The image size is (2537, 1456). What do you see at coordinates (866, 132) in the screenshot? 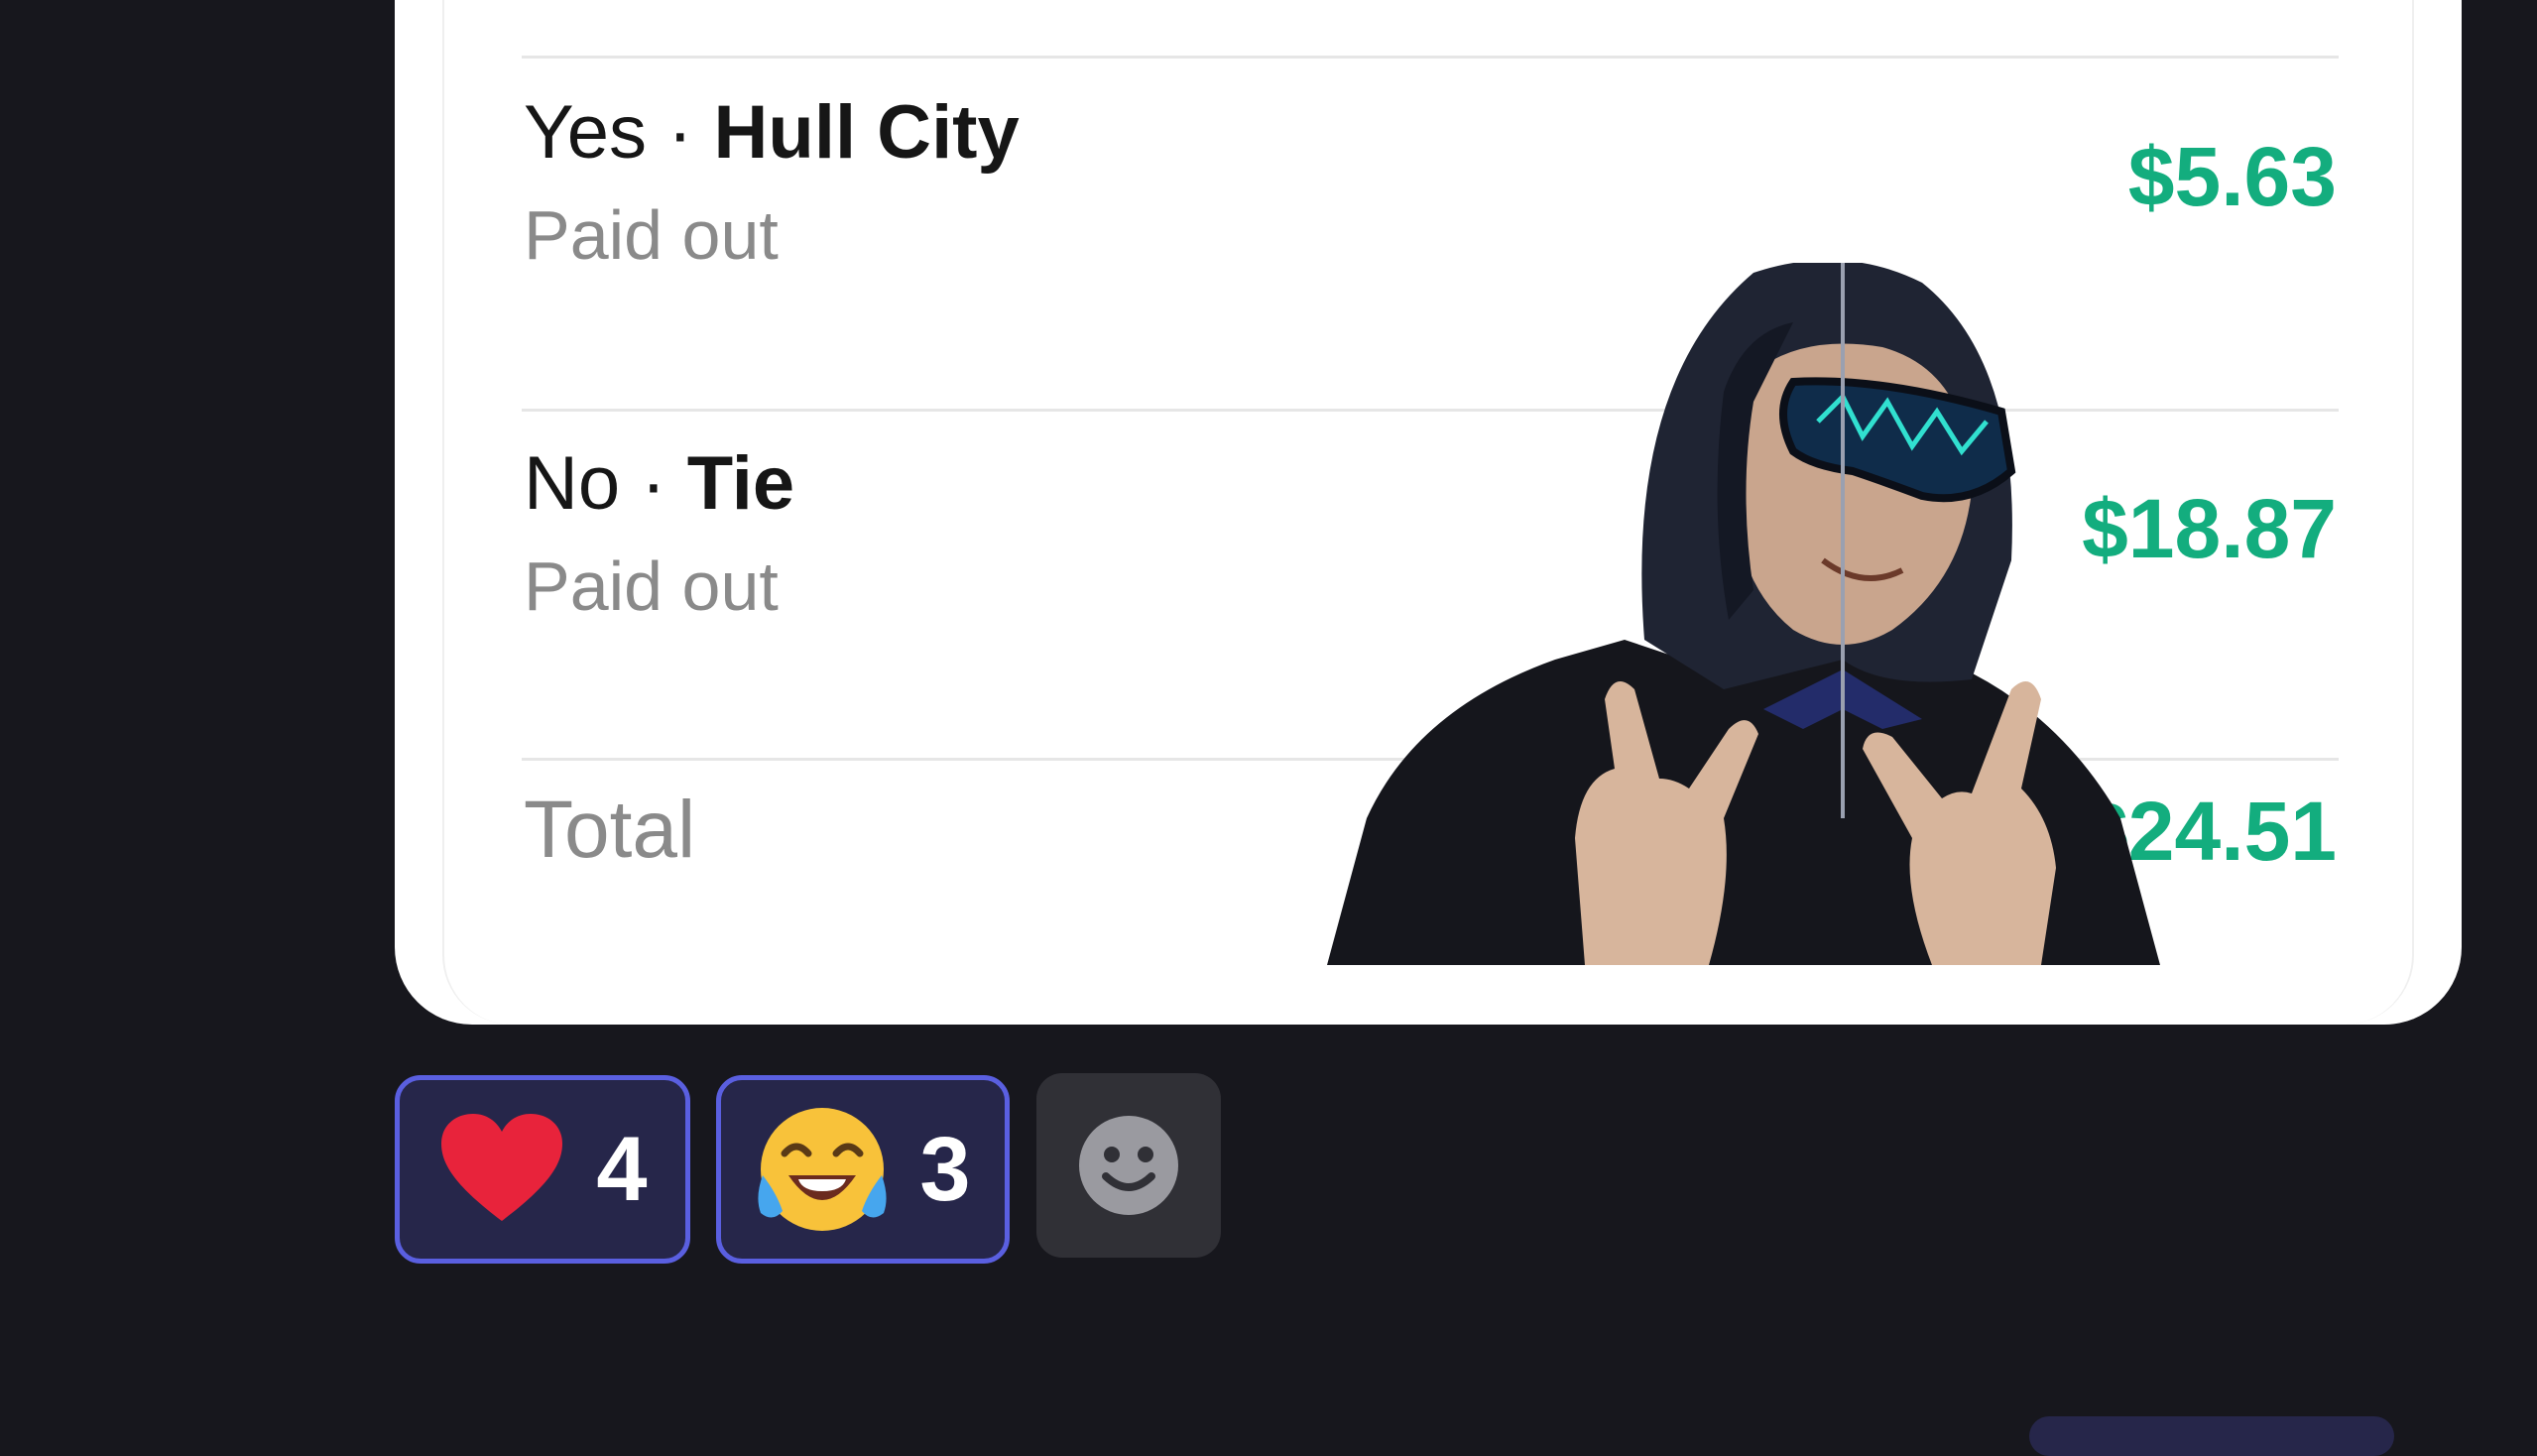
I see `bet-outcome: Hull City` at bounding box center [866, 132].